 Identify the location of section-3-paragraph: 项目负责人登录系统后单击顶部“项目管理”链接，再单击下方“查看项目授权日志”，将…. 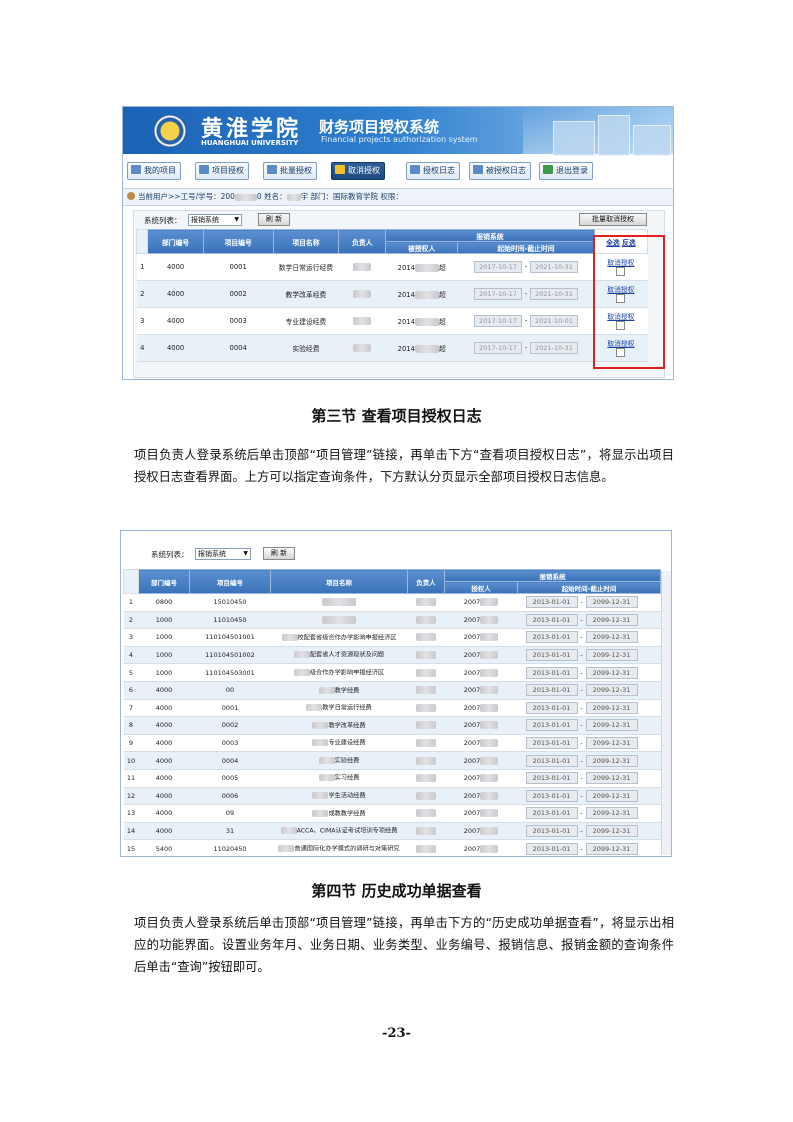
(404, 466).